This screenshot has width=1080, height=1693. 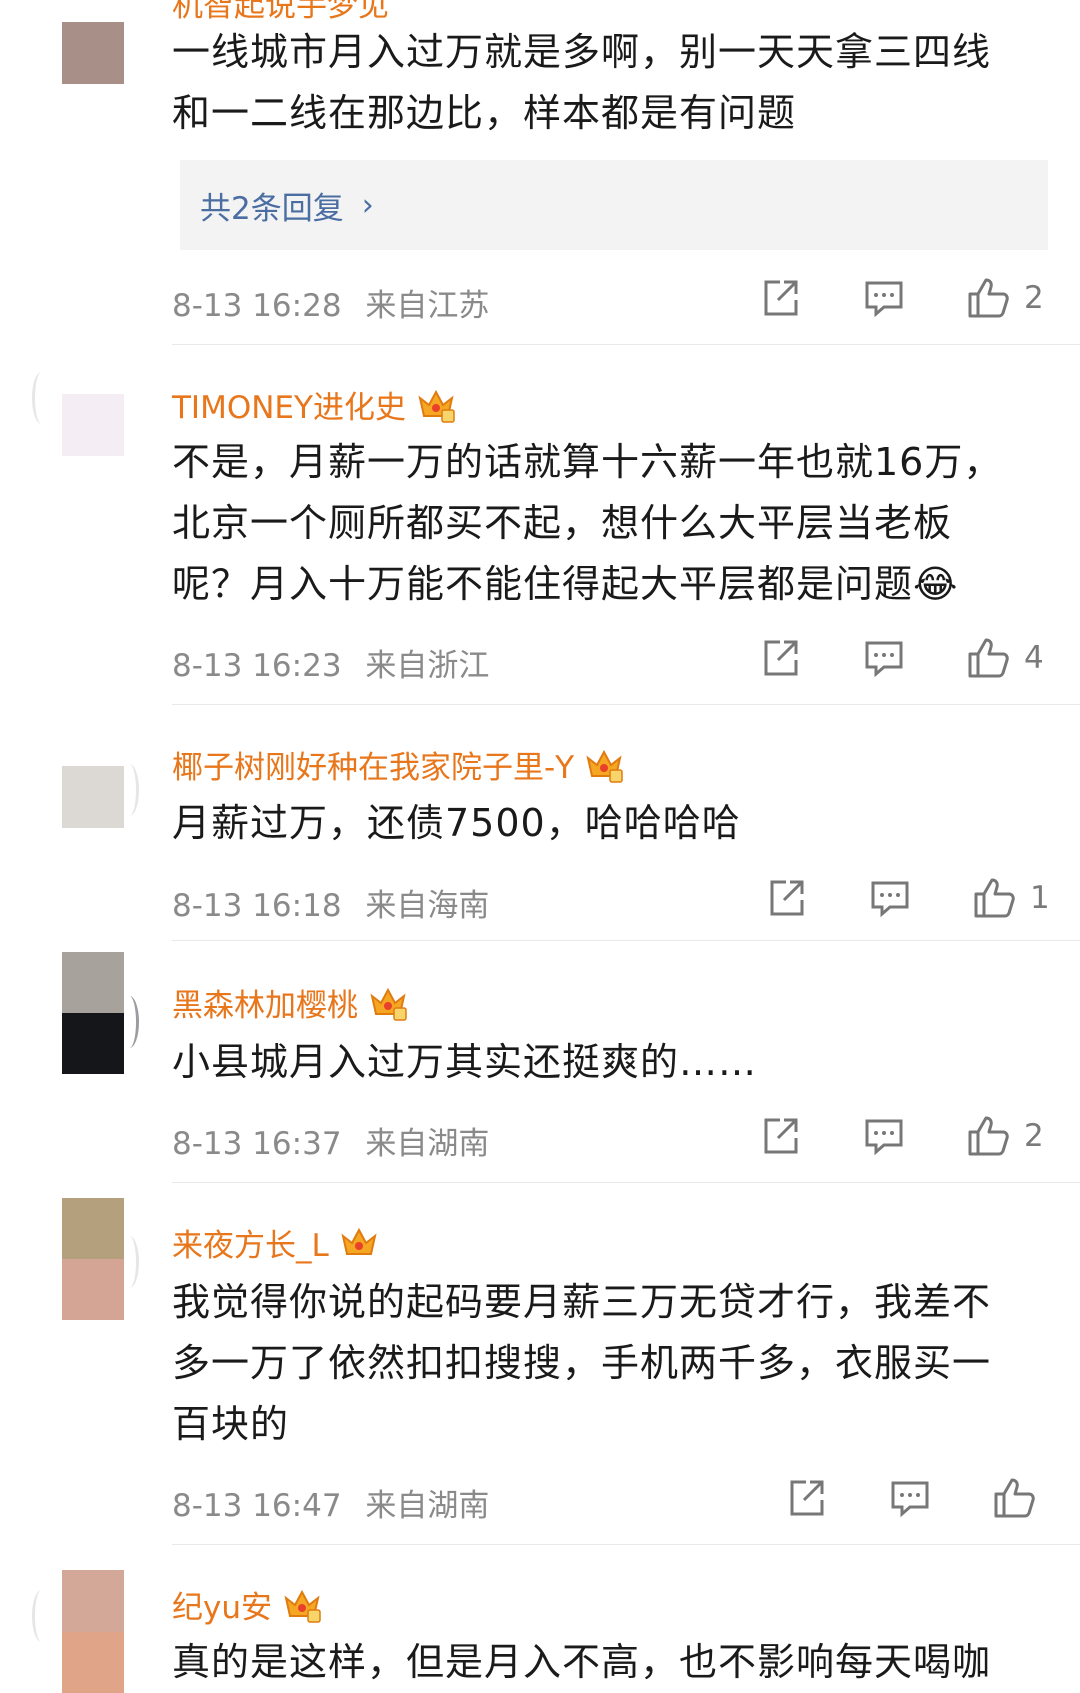 What do you see at coordinates (257, 306) in the screenshot?
I see `comment-time: 8-13 16:28` at bounding box center [257, 306].